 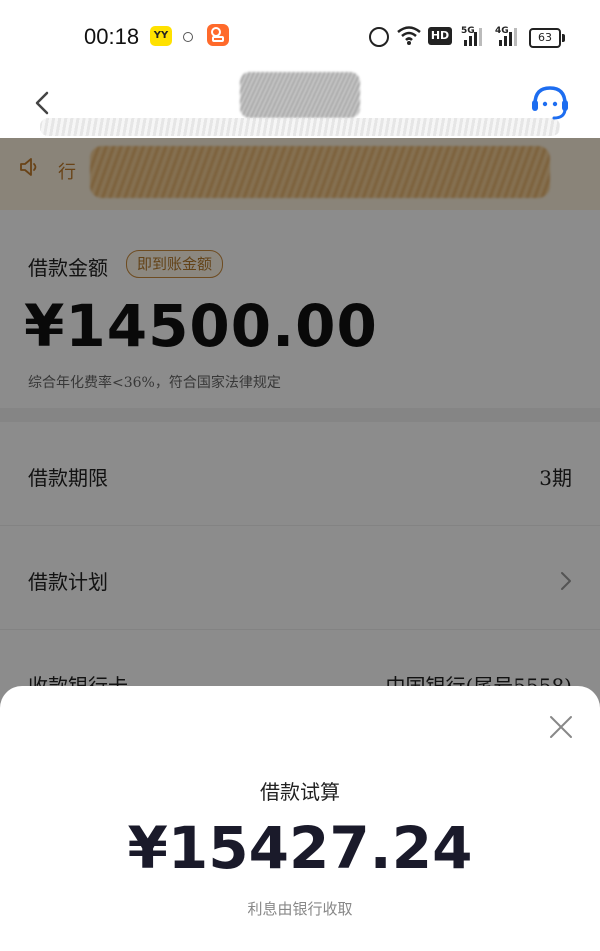 I want to click on nav-bar, so click(x=300, y=104).